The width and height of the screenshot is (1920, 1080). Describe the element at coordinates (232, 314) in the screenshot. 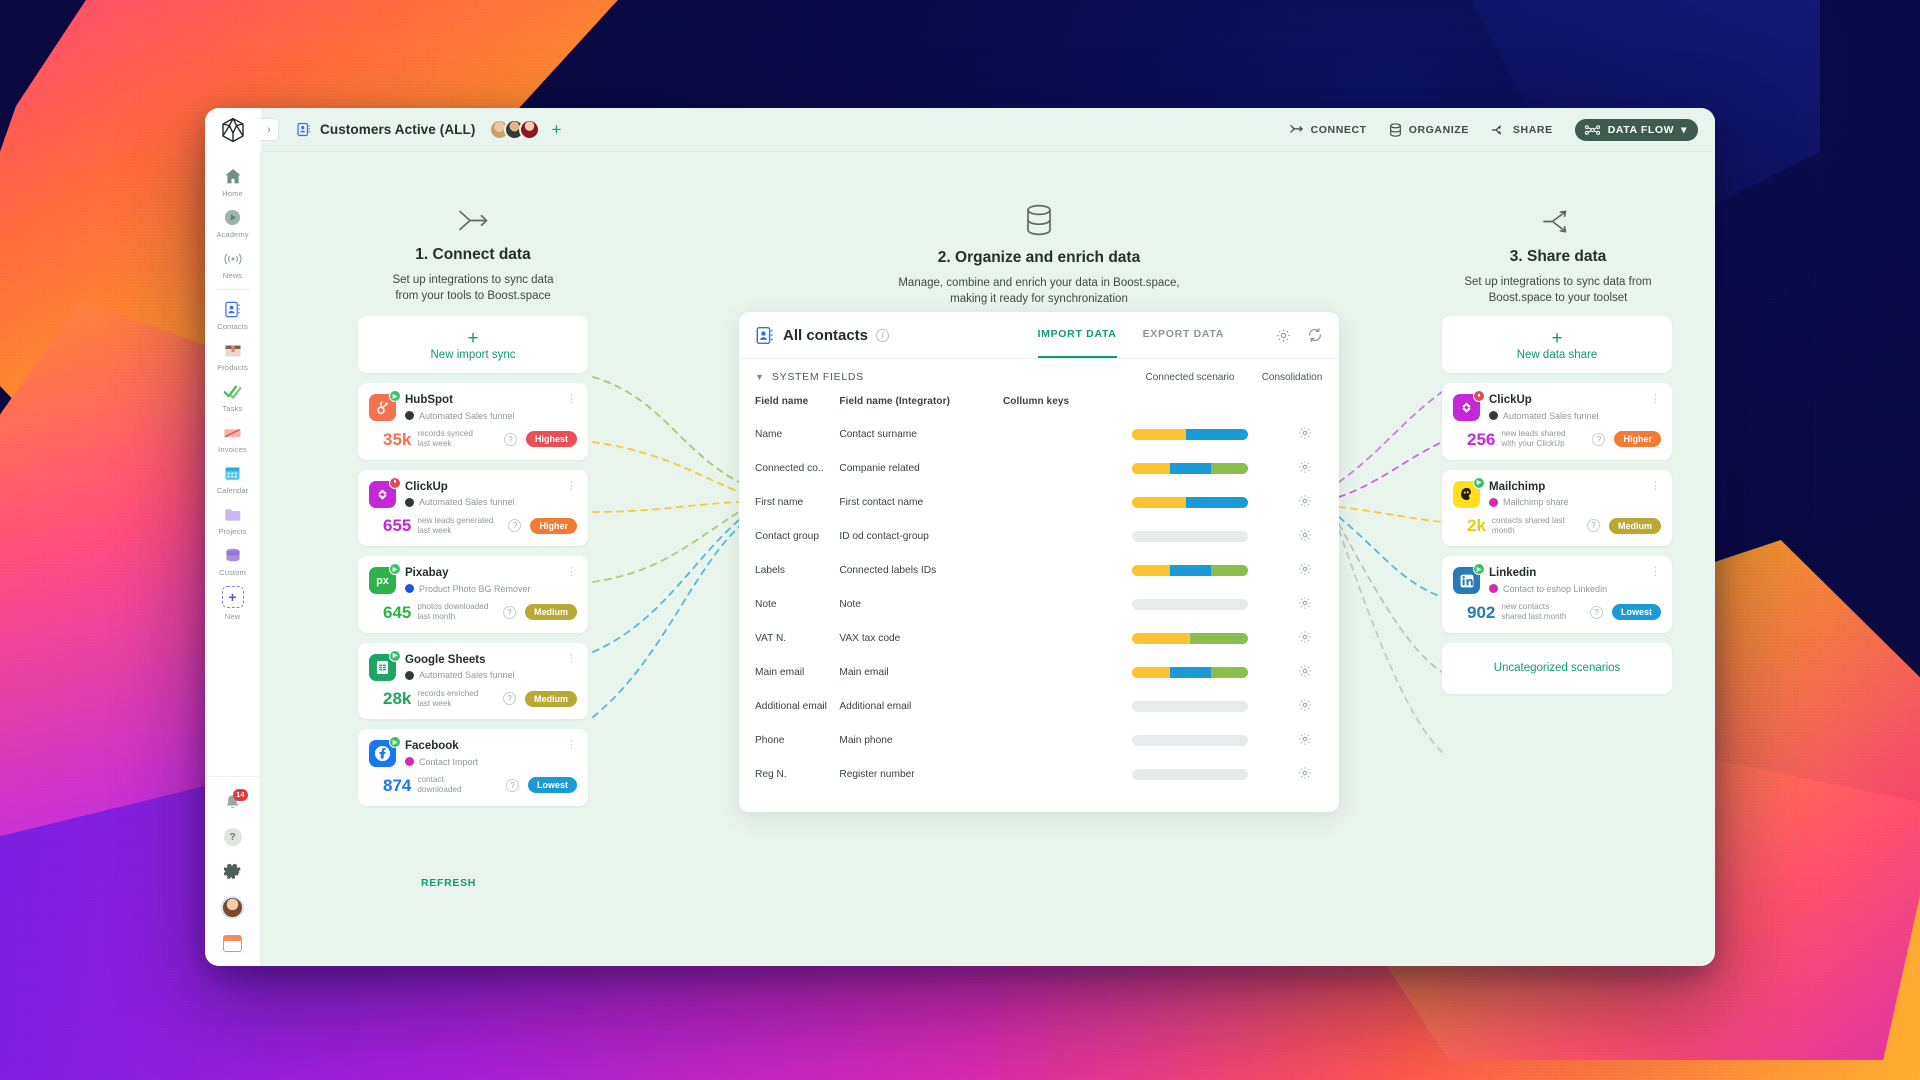

I see `sidebar-item-contacts: Contacts` at that location.